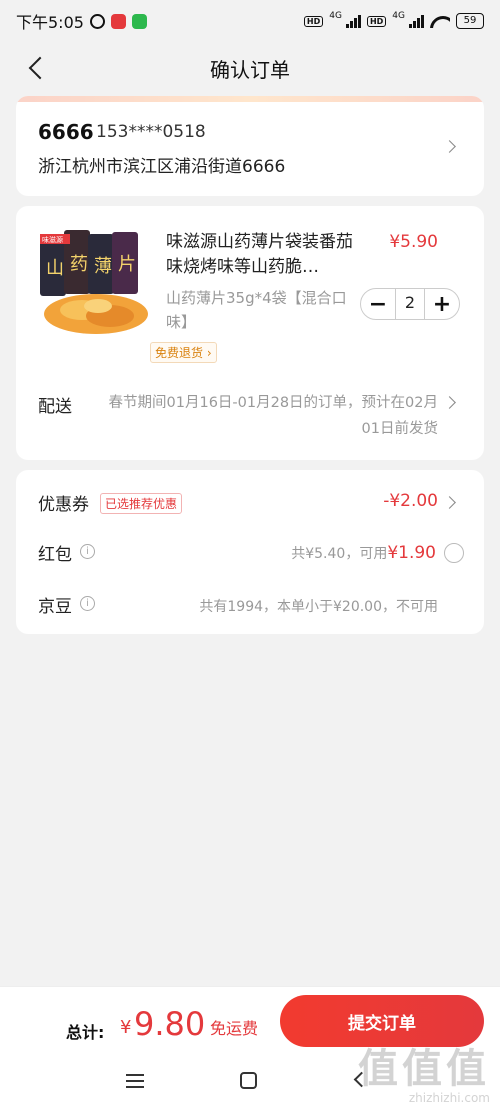  I want to click on submit-order-button: 提交订单, so click(382, 1021).